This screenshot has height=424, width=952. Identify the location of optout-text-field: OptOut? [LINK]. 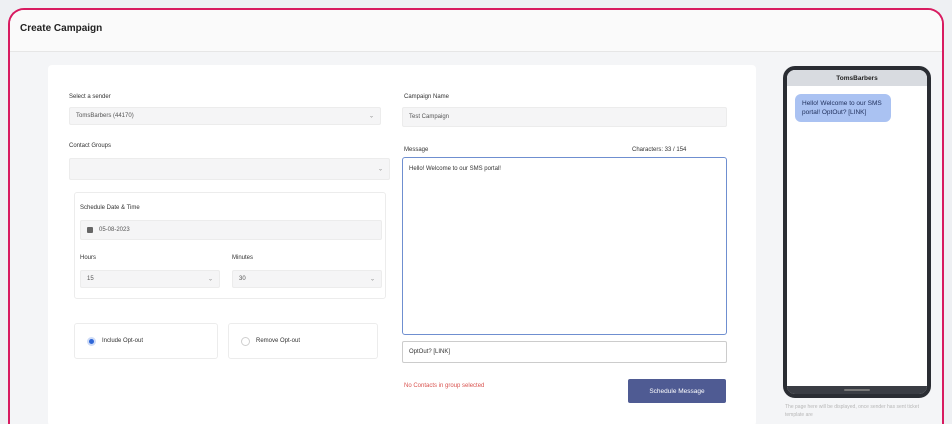
(564, 352).